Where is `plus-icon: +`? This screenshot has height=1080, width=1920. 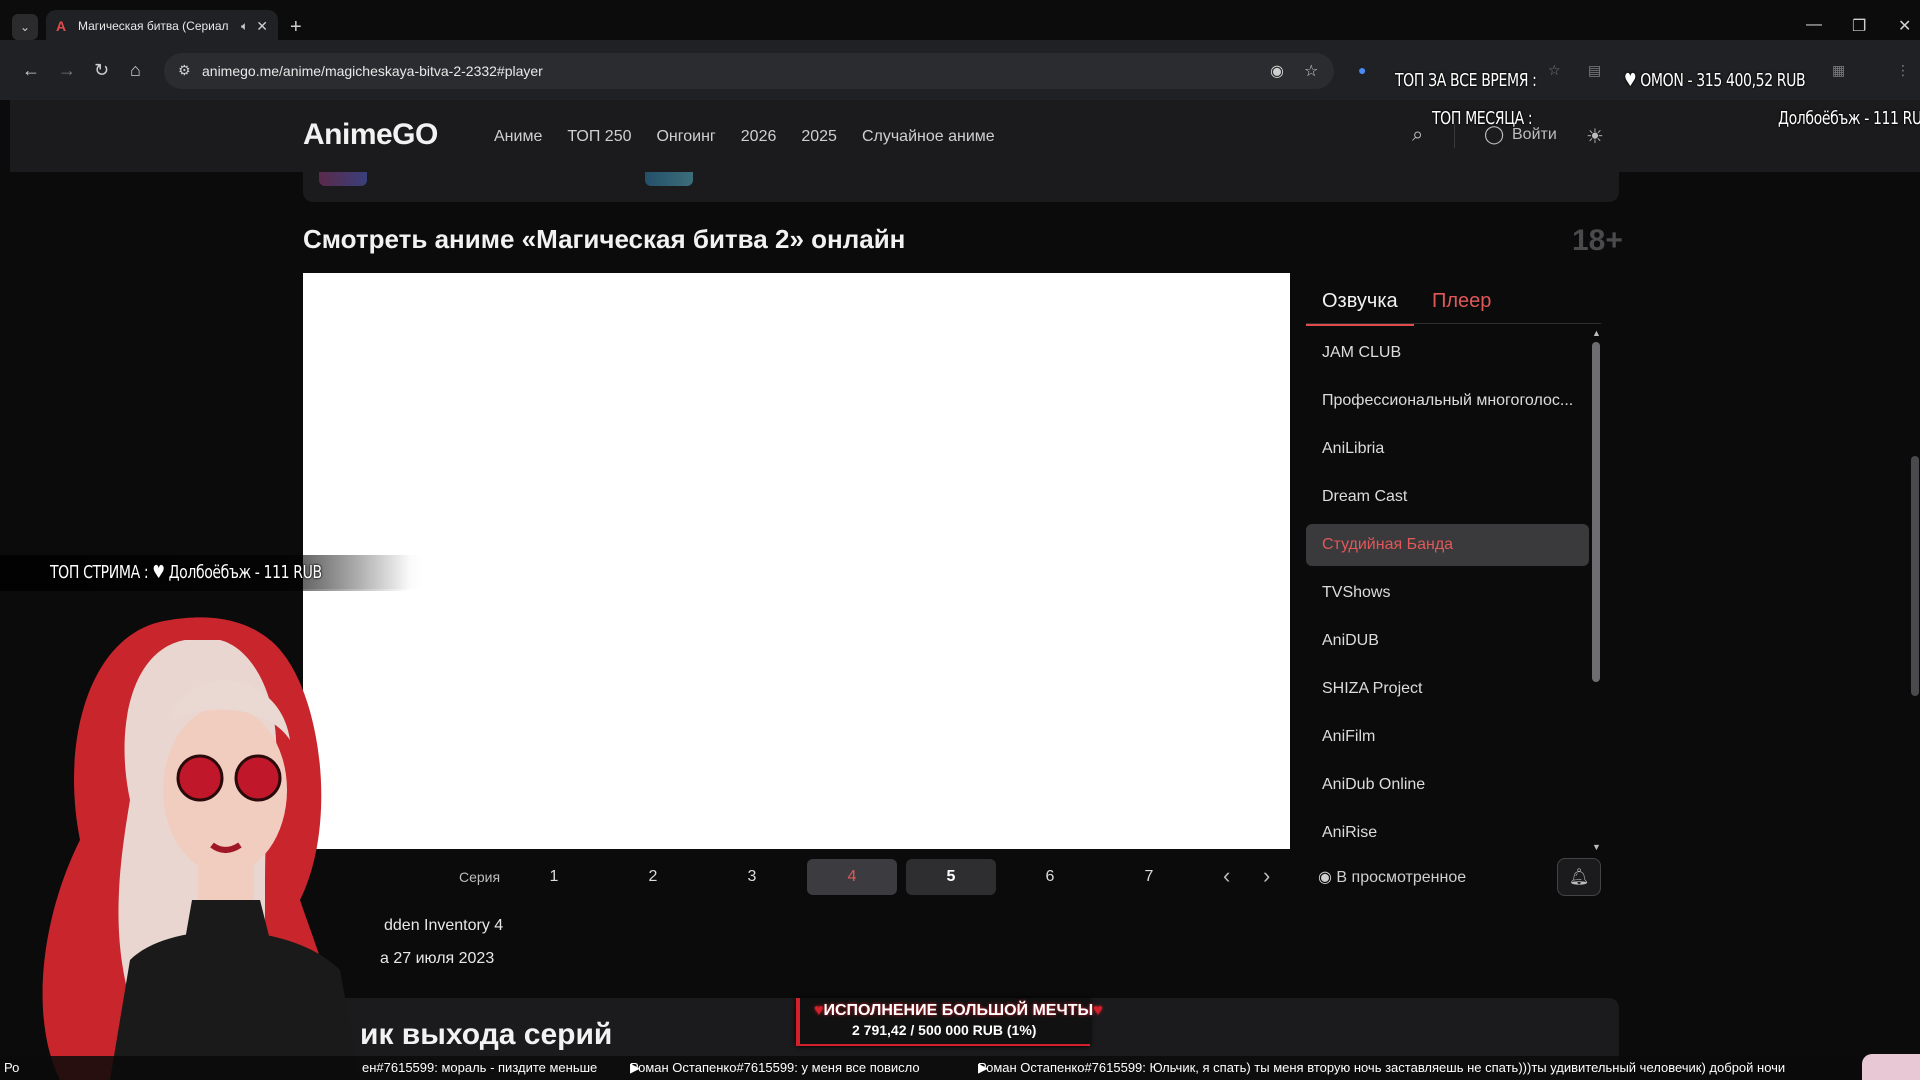 plus-icon: + is located at coordinates (296, 27).